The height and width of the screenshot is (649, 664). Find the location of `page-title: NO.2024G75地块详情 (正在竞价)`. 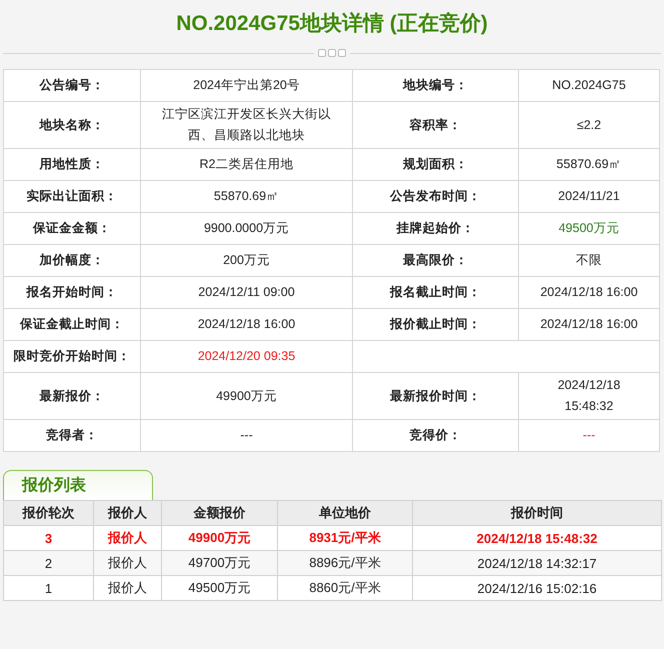

page-title: NO.2024G75地块详情 (正在竞价) is located at coordinates (332, 23).